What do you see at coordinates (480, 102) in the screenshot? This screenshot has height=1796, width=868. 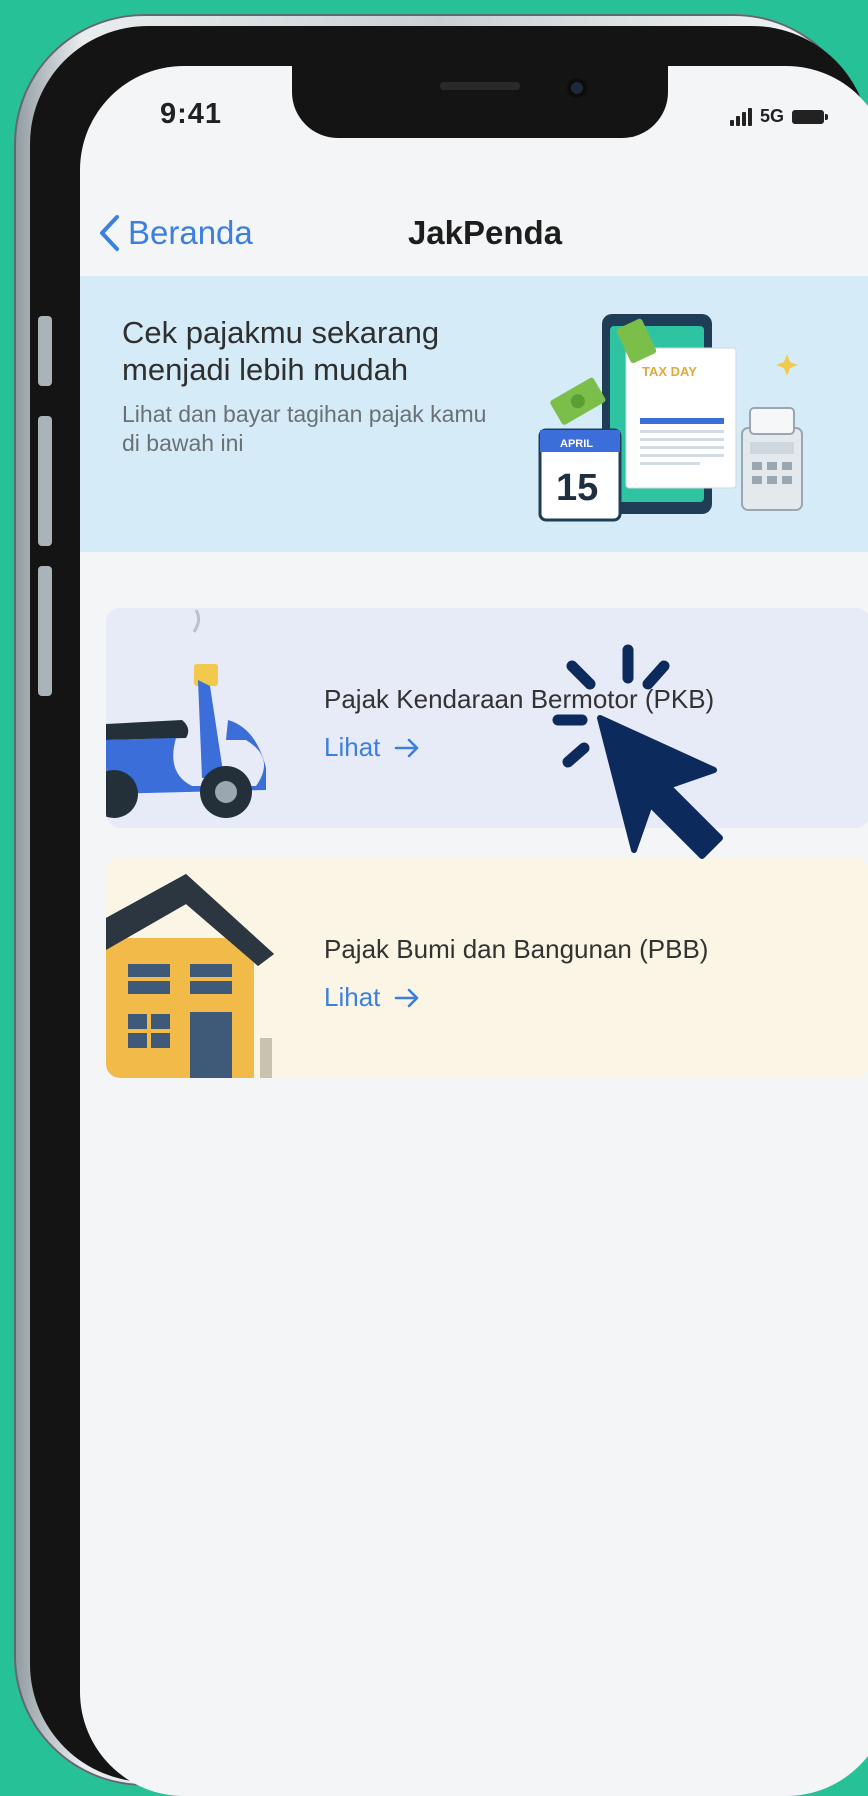 I see `notch` at bounding box center [480, 102].